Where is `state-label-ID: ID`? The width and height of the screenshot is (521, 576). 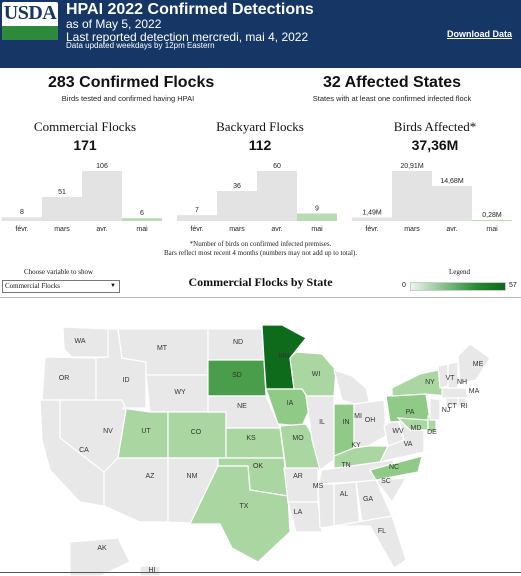 state-label-ID: ID is located at coordinates (126, 380).